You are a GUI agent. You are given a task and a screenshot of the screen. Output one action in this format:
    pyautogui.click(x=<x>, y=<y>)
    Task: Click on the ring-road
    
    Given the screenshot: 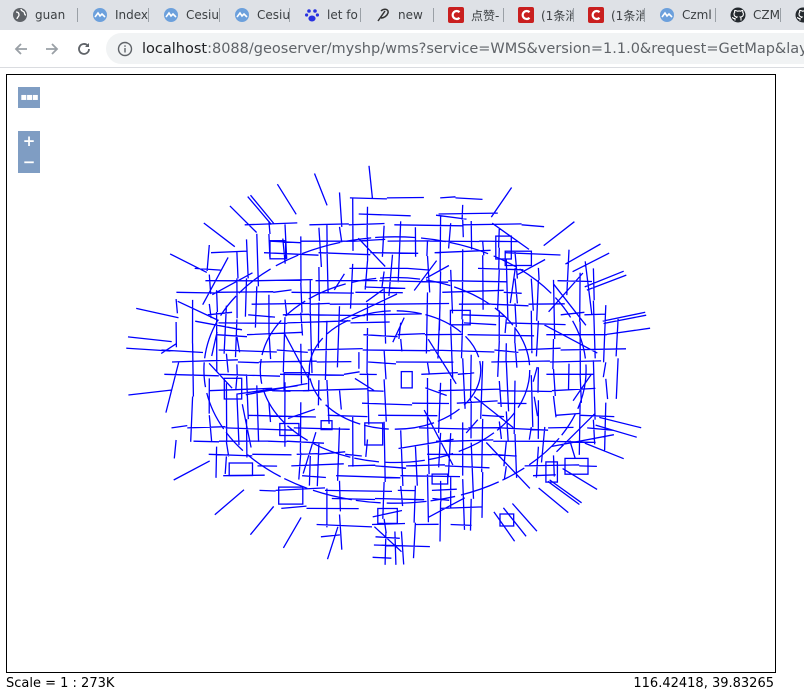 What is the action you would take?
    pyautogui.click(x=395, y=370)
    